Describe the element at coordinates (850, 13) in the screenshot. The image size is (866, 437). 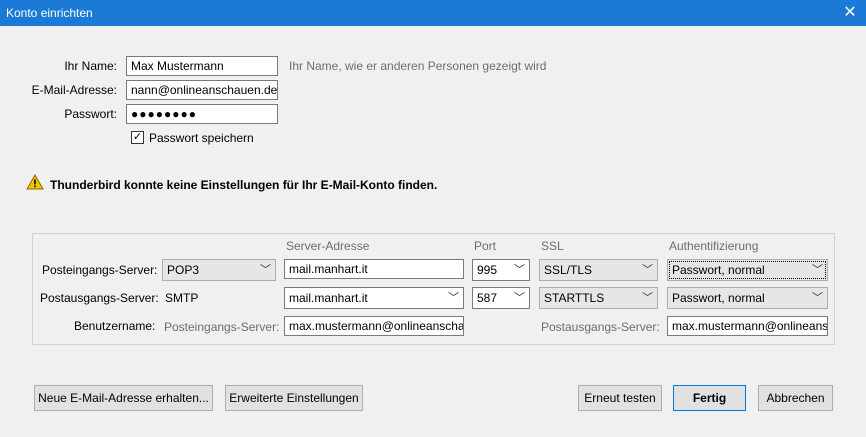
I see `close-icon: ✕` at that location.